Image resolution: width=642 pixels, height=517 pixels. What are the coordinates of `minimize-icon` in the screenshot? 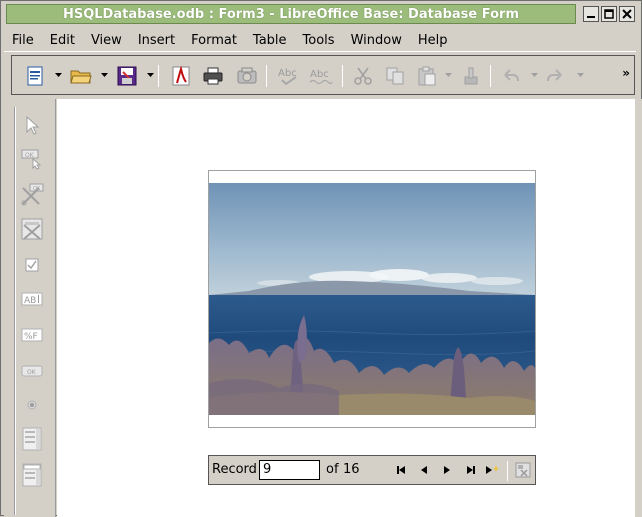 It's located at (591, 17).